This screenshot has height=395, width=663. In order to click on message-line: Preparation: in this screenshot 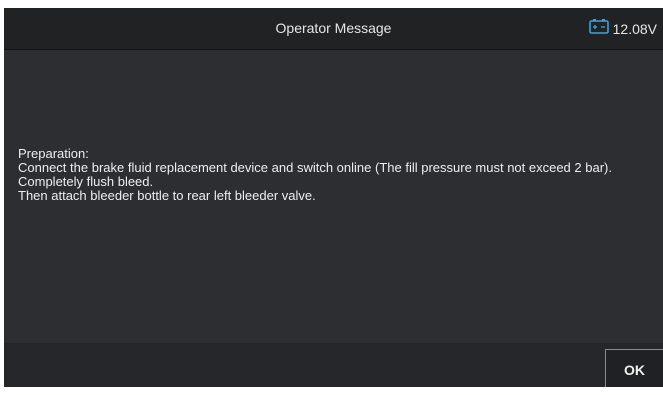, I will do `click(53, 153)`.